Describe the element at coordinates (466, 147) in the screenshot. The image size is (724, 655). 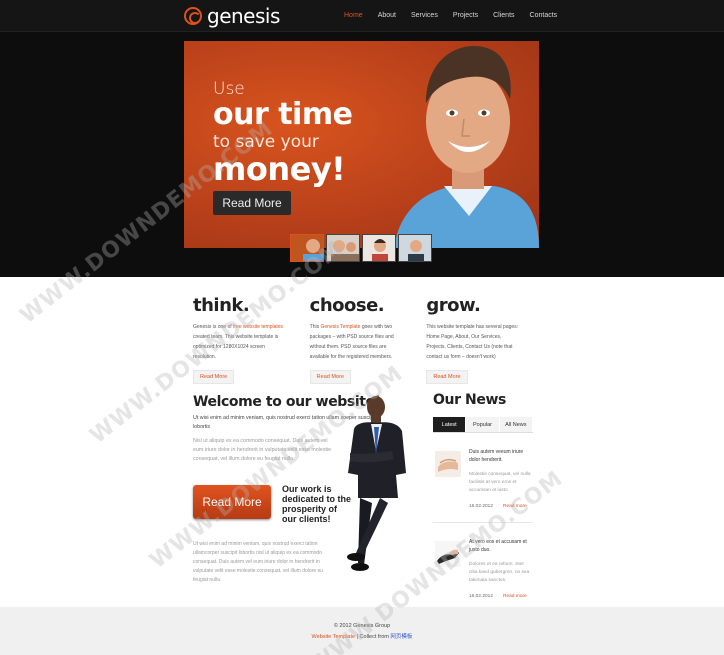
I see `hero-man-photo` at that location.